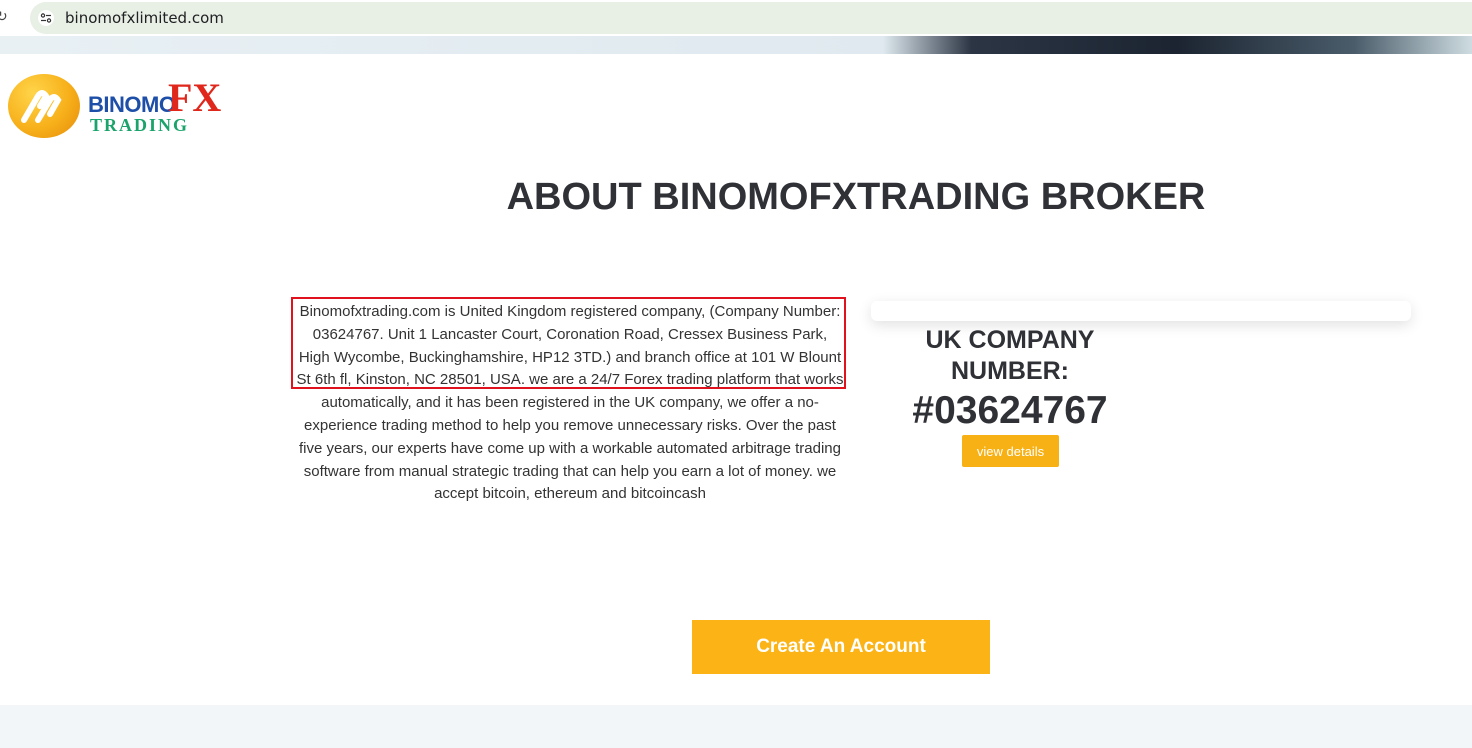  I want to click on site-info-icon, so click(46, 18).